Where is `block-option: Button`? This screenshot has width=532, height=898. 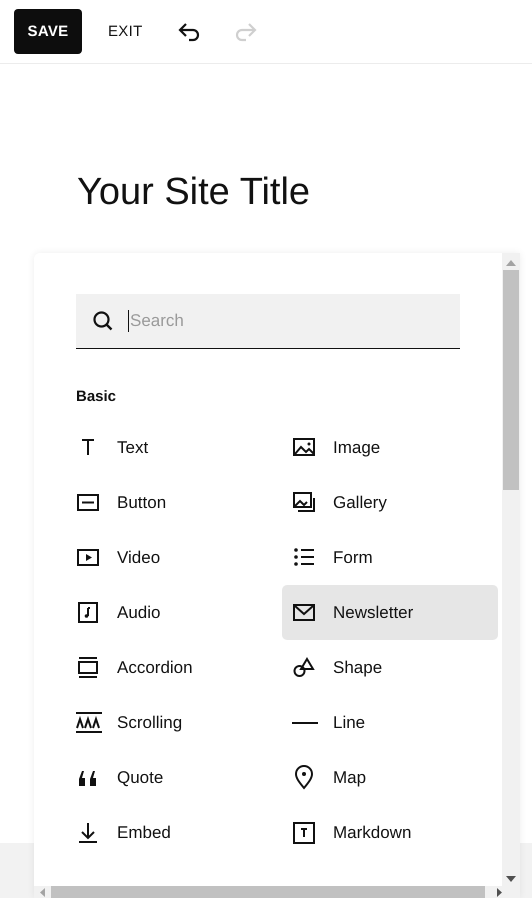
block-option: Button is located at coordinates (174, 502).